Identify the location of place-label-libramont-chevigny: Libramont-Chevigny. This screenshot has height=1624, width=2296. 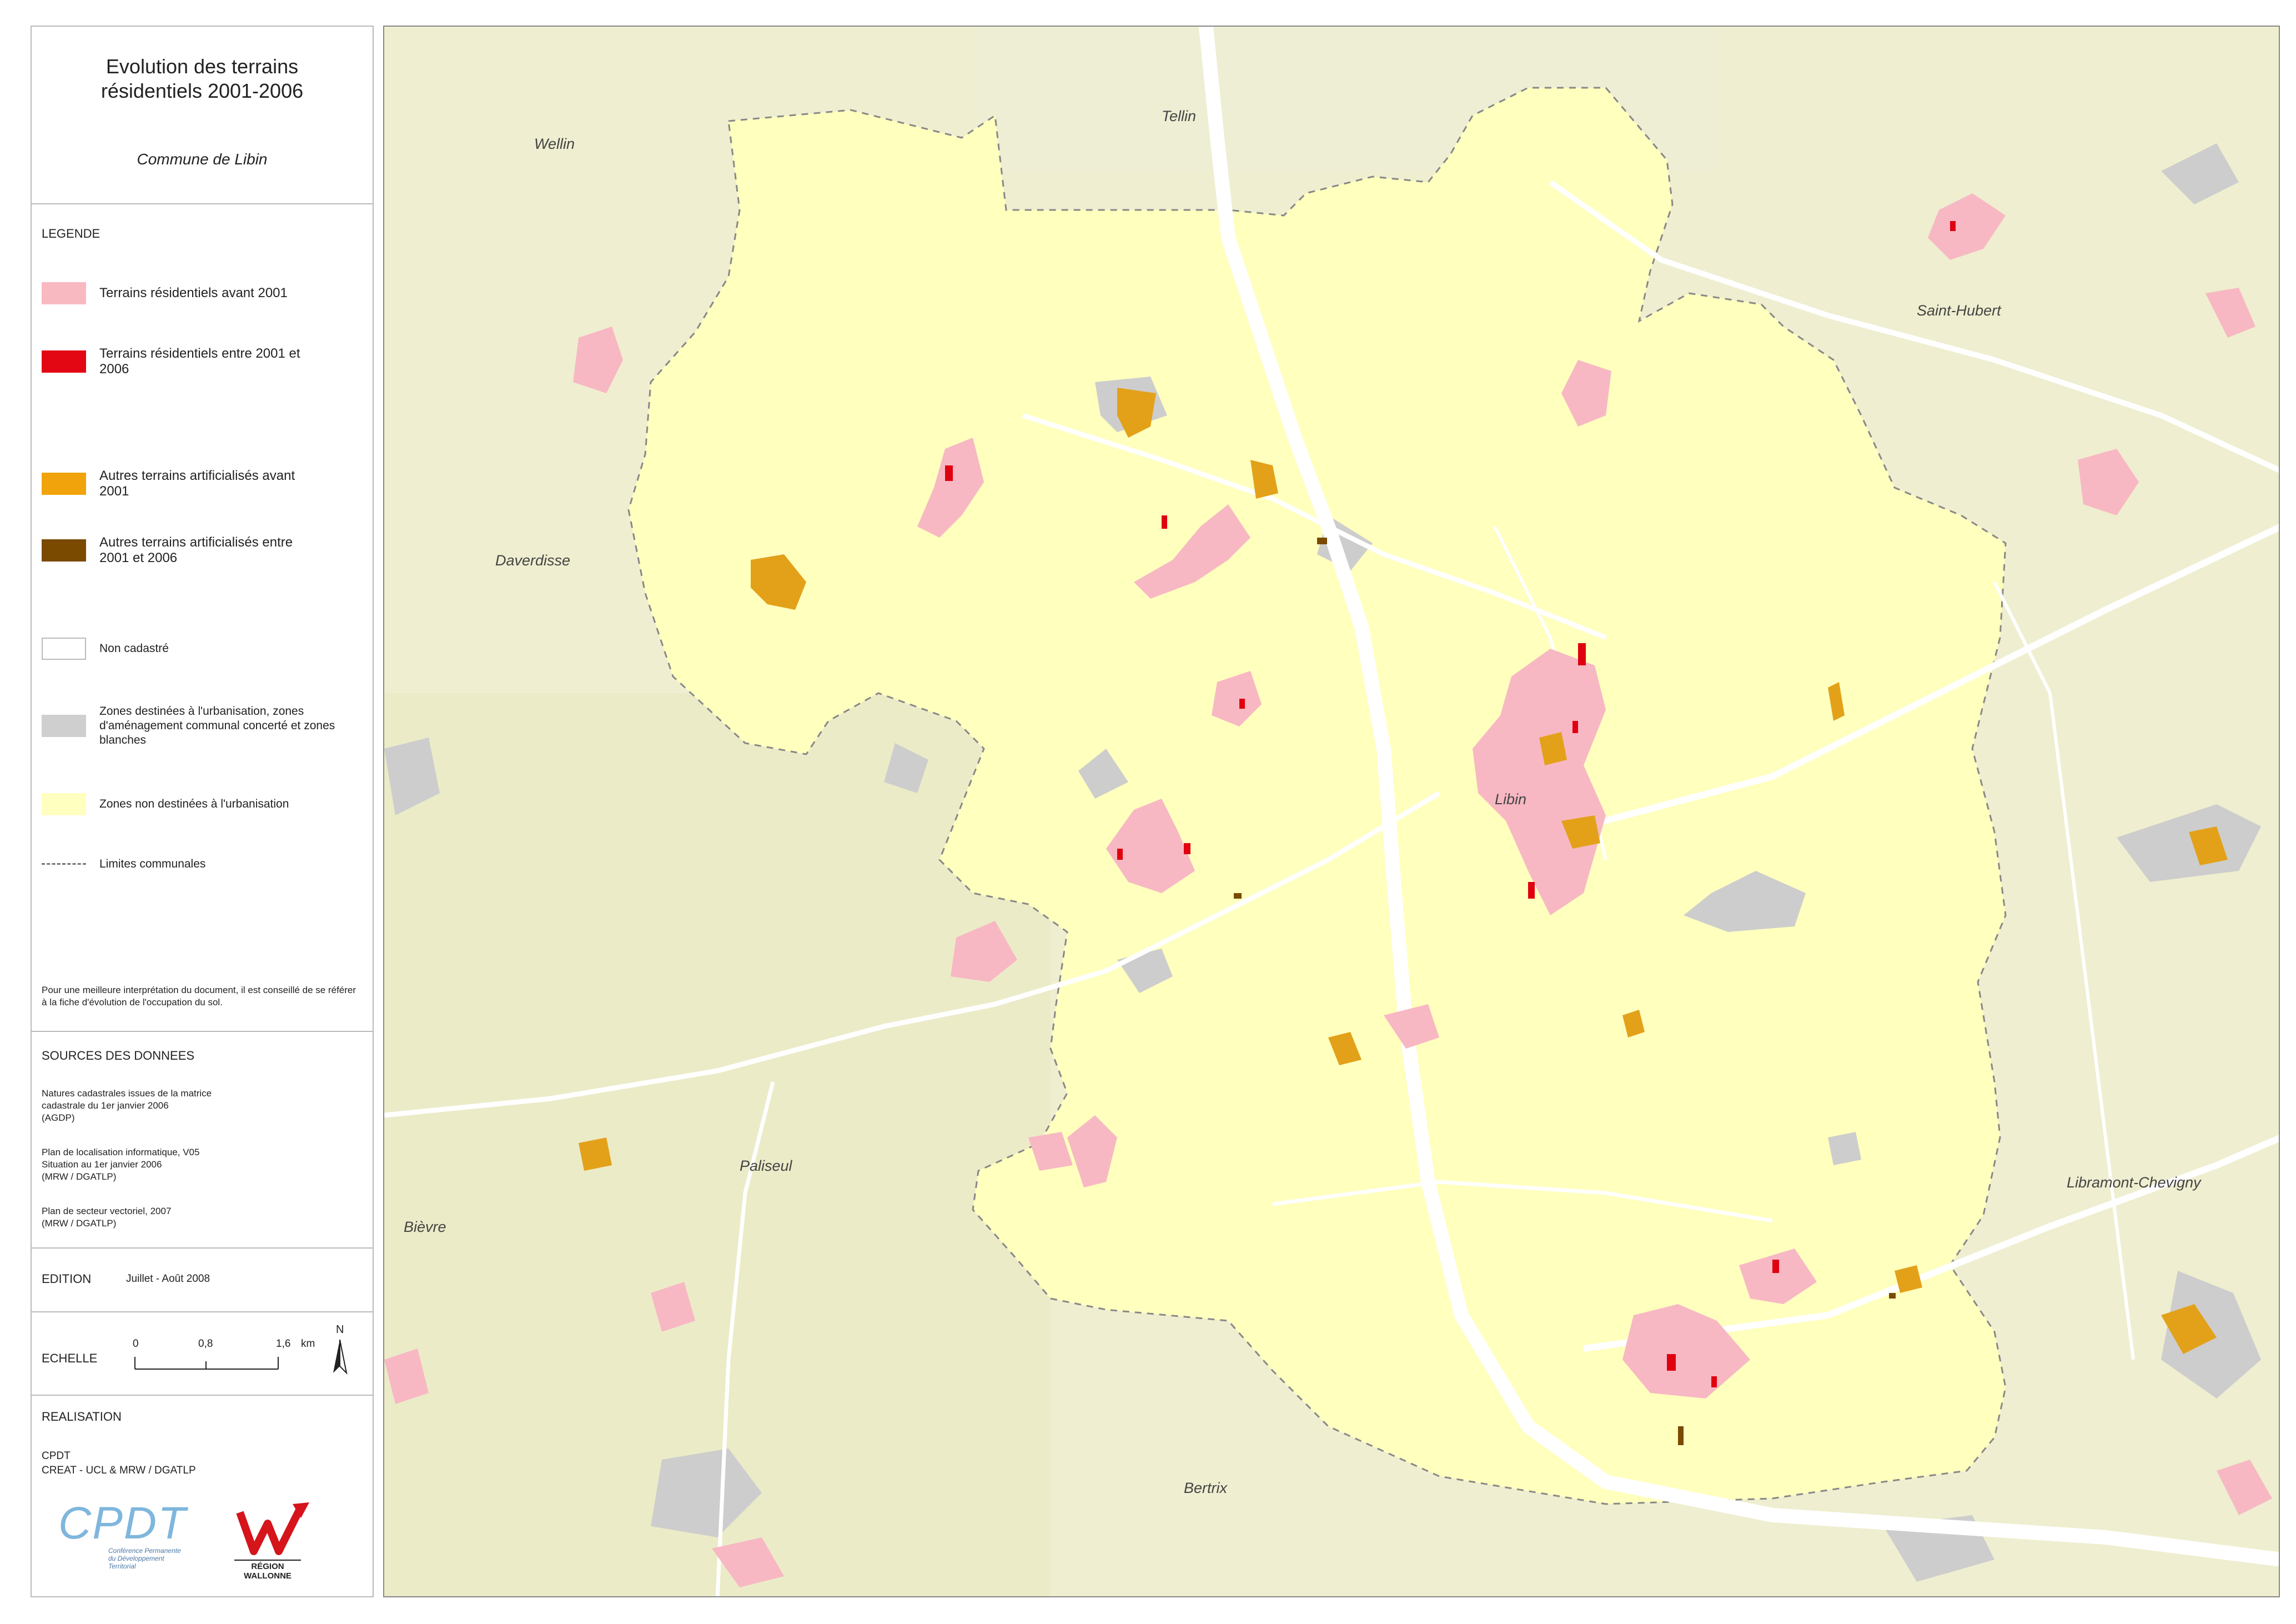
(2134, 1182).